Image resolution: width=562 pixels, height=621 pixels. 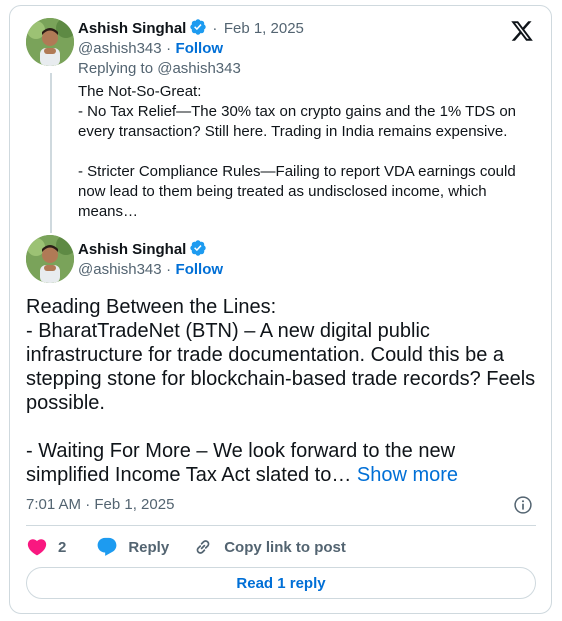 I want to click on reply-author-handle: @ashish343, so click(x=120, y=48).